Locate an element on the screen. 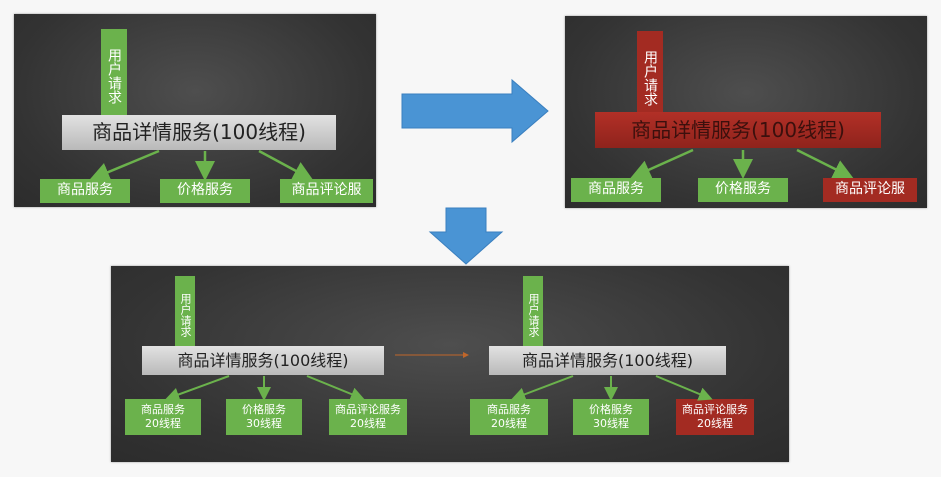 The image size is (941, 477). service-box: 商品评论服 is located at coordinates (326, 191).